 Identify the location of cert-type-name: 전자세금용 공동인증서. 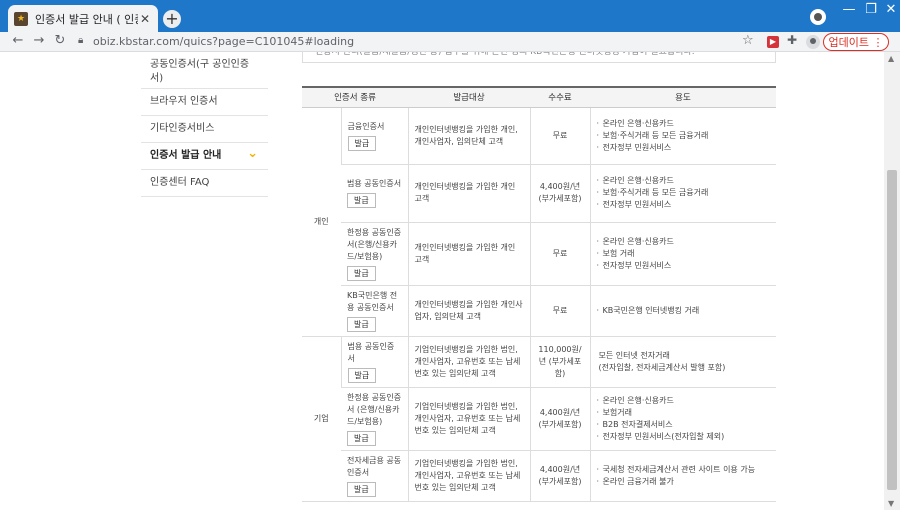
(374, 466).